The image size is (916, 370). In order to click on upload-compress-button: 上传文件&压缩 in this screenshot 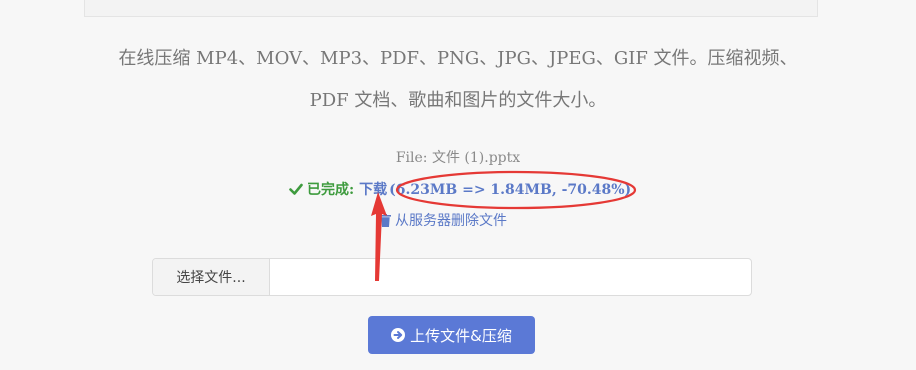, I will do `click(451, 335)`.